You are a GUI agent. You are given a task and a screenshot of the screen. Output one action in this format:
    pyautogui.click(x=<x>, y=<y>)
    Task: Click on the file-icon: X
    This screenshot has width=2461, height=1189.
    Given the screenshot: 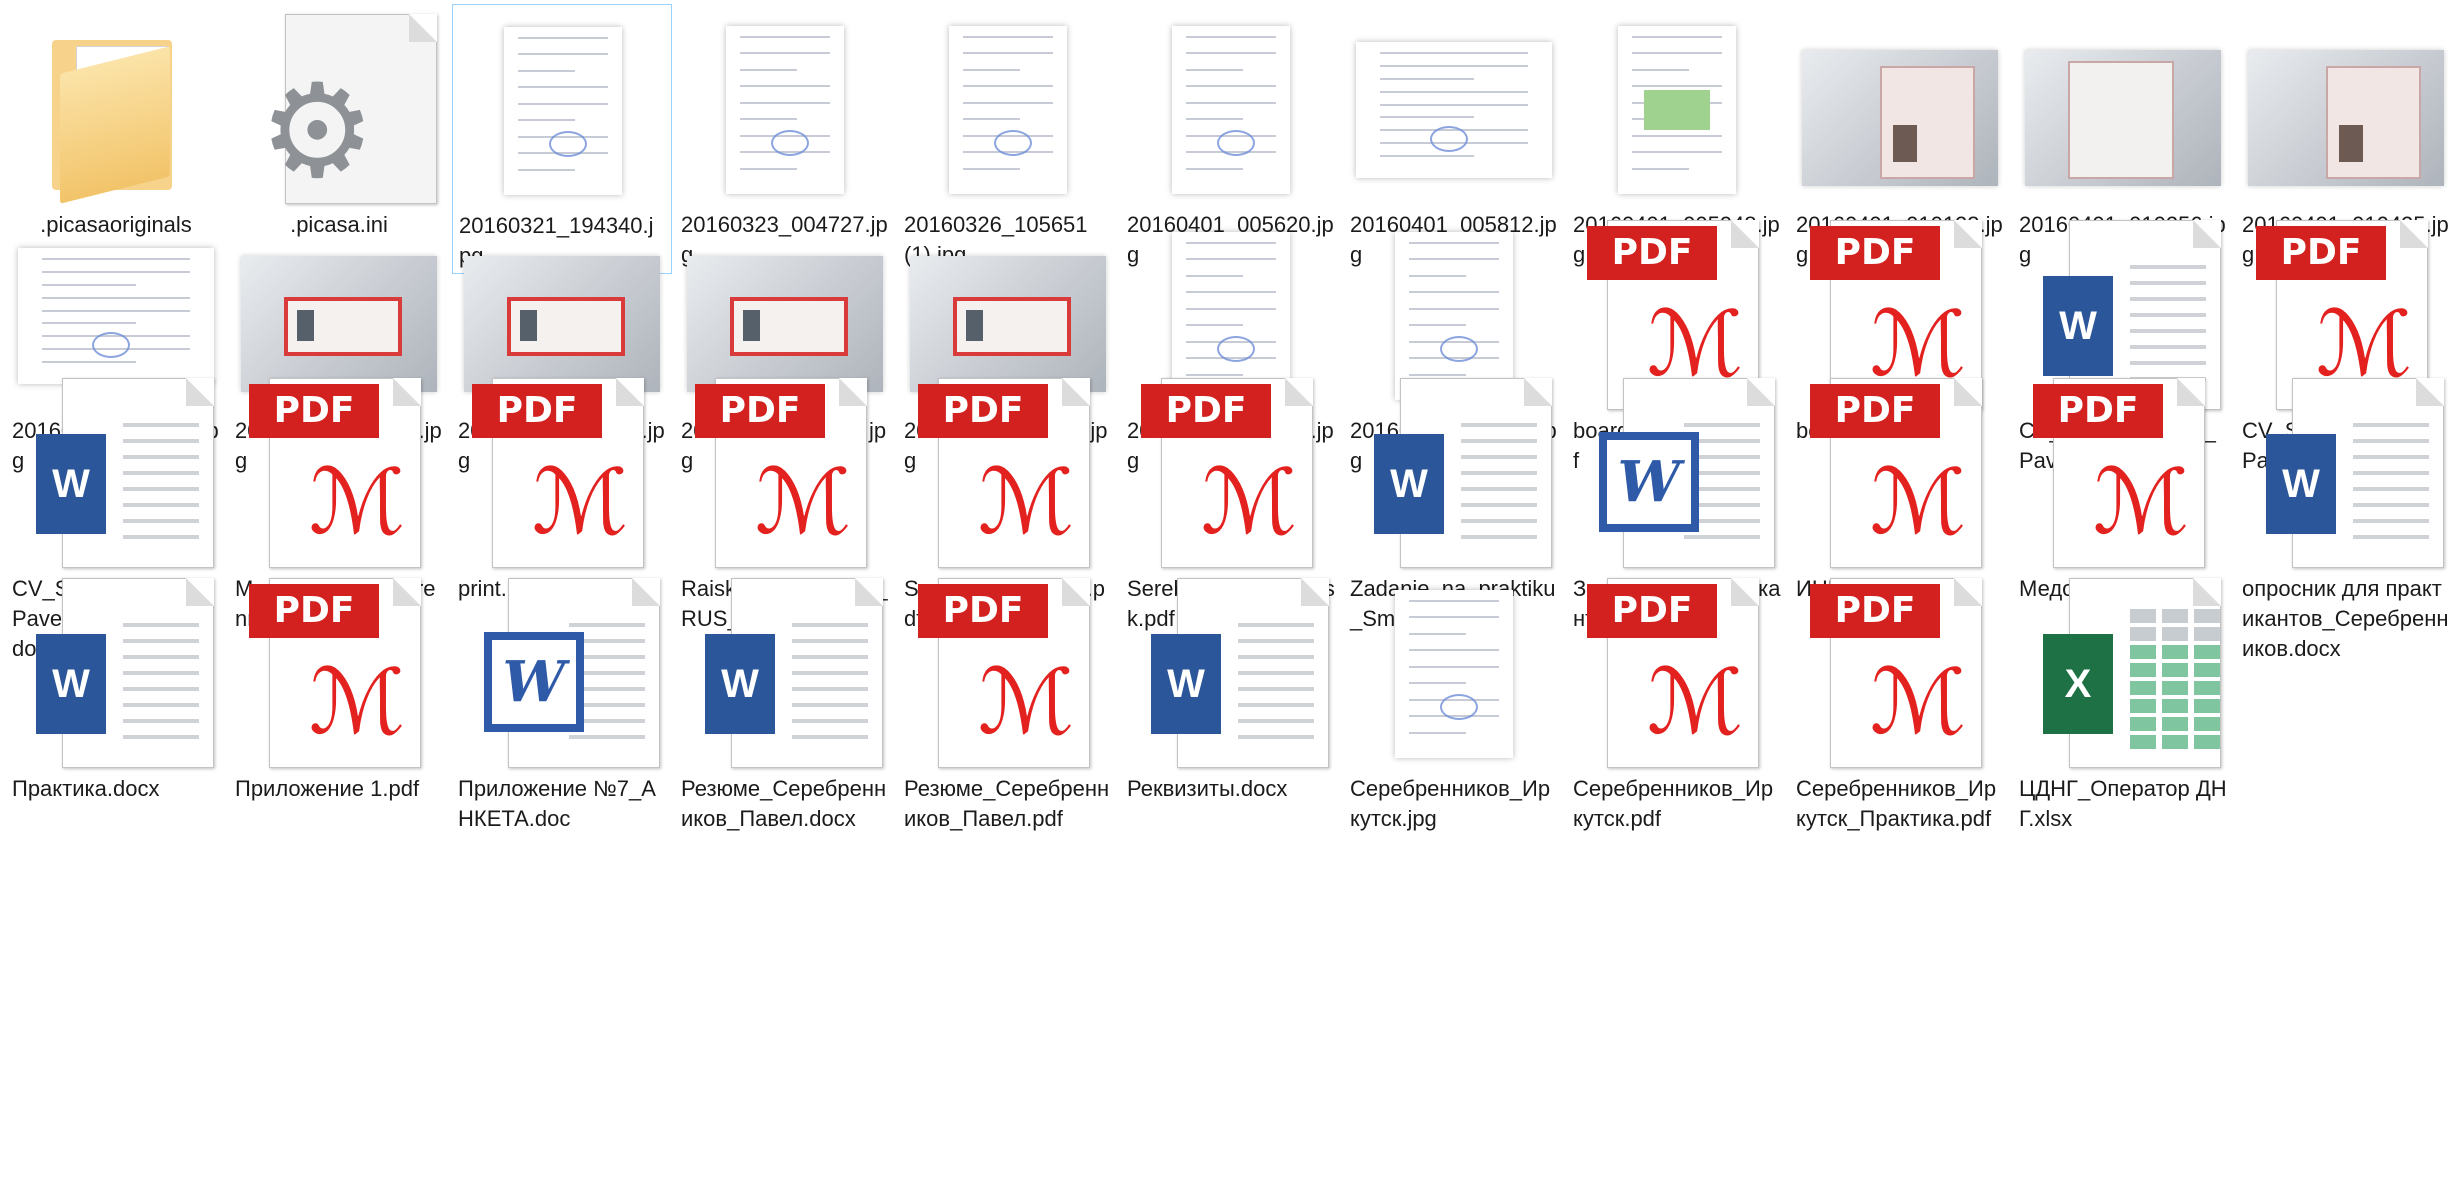 What is the action you would take?
    pyautogui.click(x=2123, y=674)
    